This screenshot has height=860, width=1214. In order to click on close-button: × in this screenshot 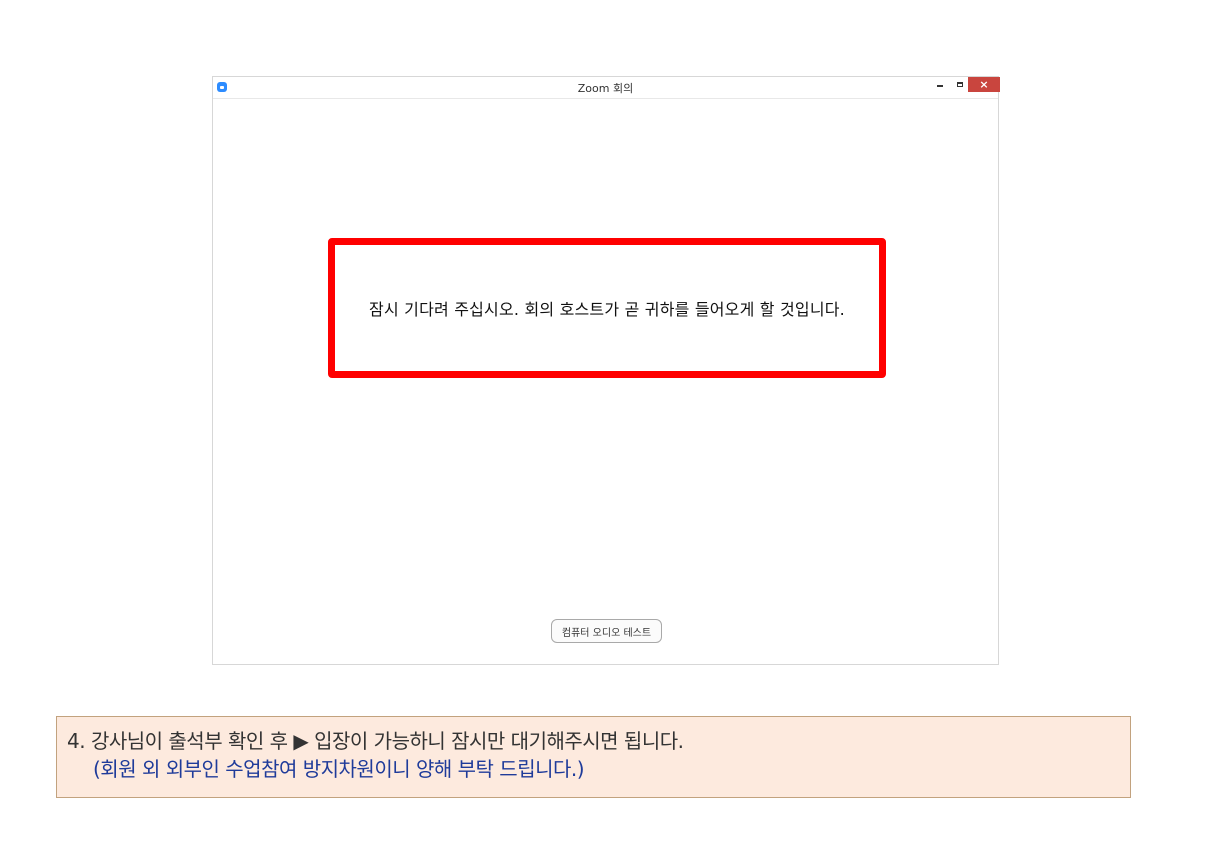, I will do `click(984, 84)`.